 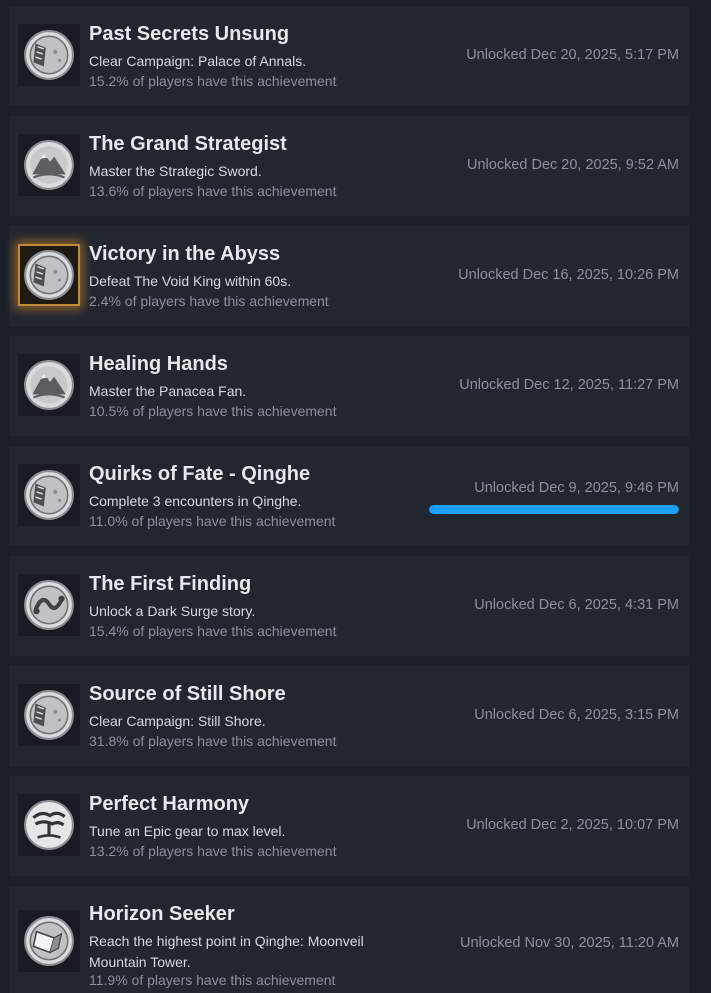 What do you see at coordinates (213, 851) in the screenshot?
I see `achievement-percent: 13.2% of players have this achievement` at bounding box center [213, 851].